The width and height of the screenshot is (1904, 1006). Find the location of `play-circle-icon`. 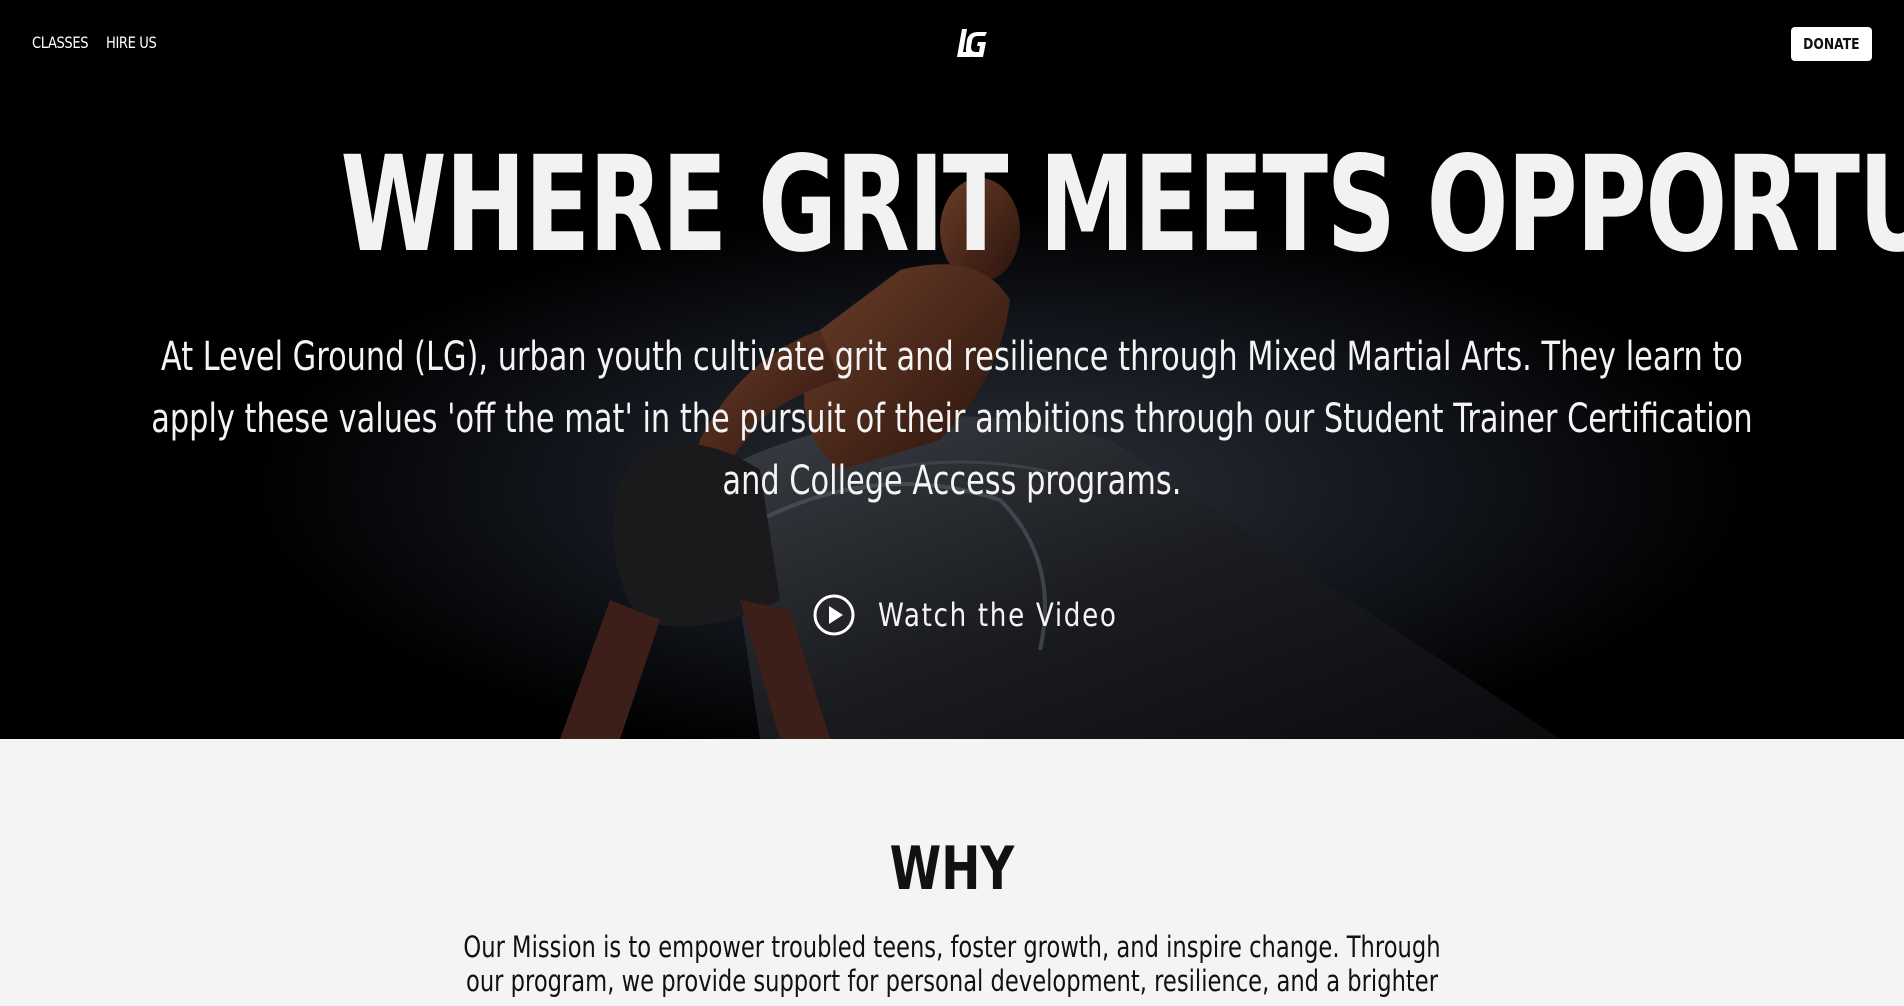

play-circle-icon is located at coordinates (834, 615).